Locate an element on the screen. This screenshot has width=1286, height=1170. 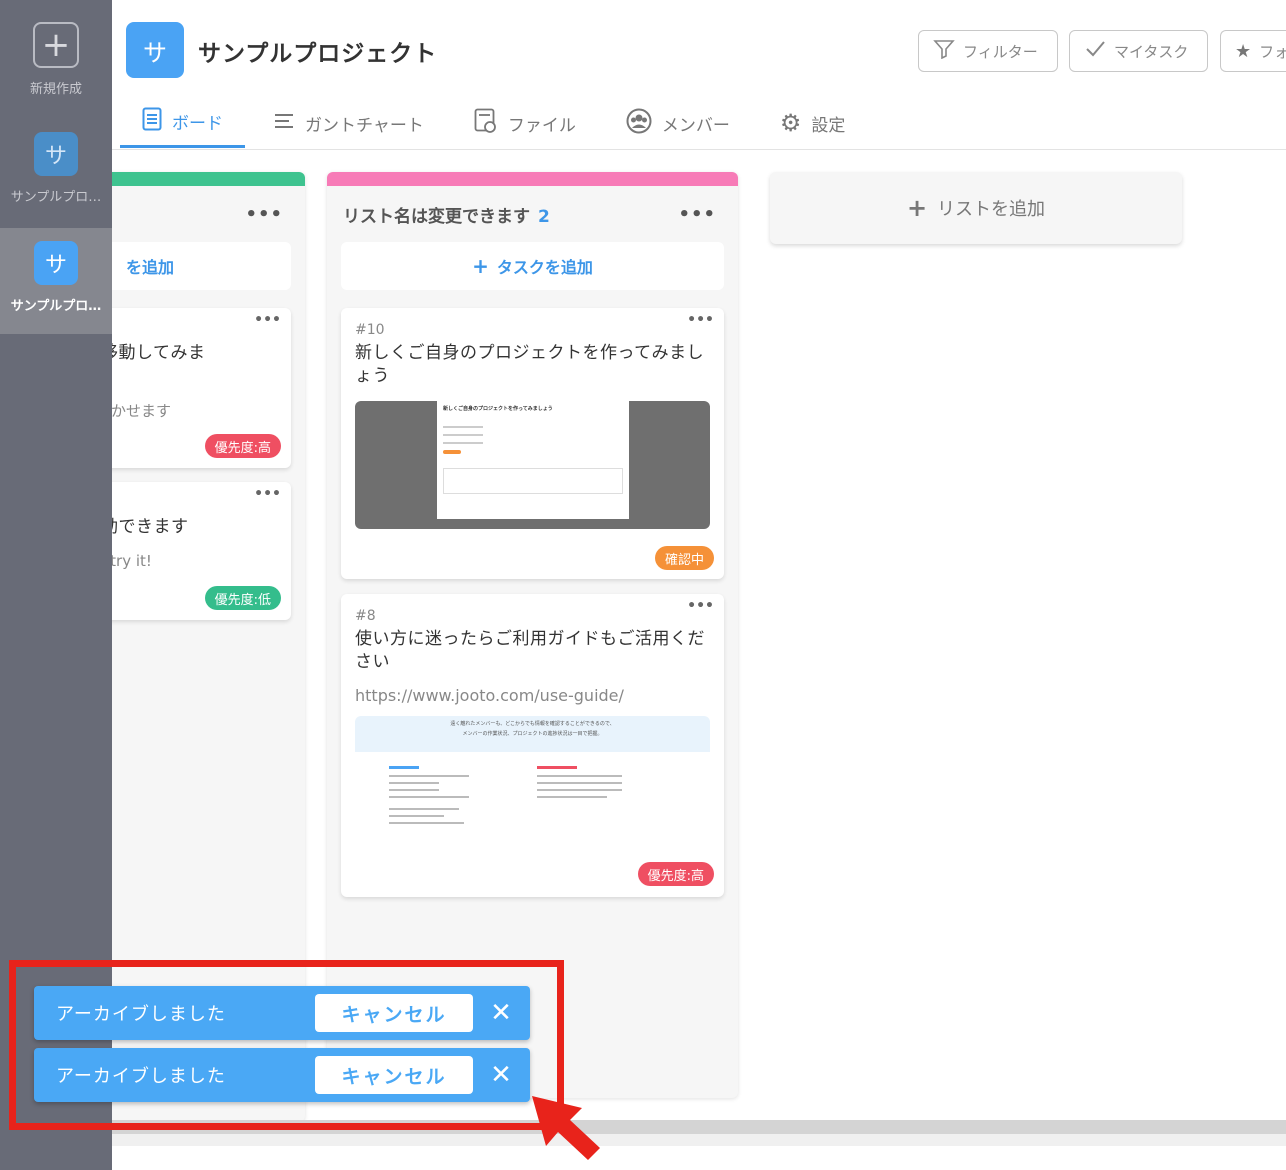
tab-board: ボード is located at coordinates (182, 123).